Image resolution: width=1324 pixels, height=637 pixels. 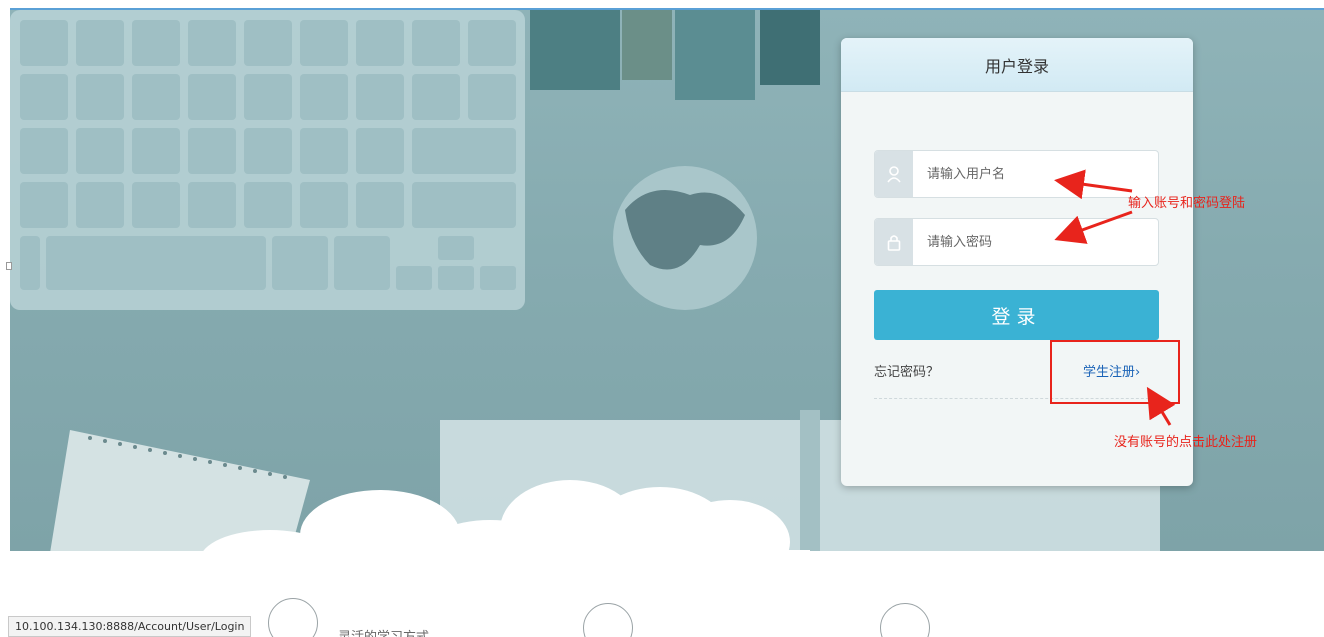 I want to click on lock-icon, so click(x=894, y=242).